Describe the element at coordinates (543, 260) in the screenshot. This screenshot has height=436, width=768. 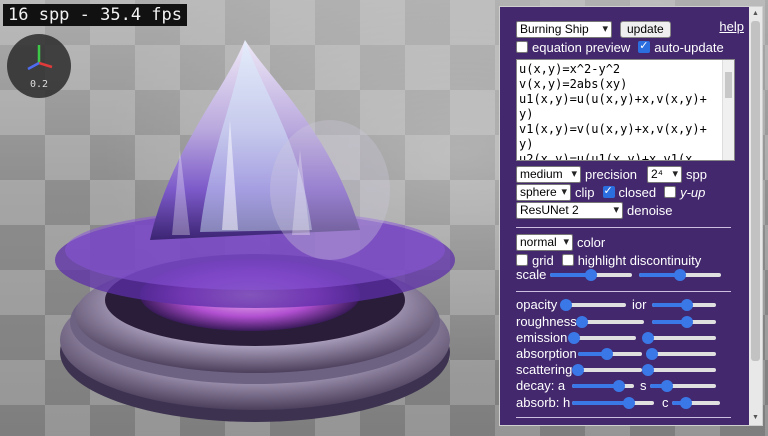
I see `grid-label: grid` at that location.